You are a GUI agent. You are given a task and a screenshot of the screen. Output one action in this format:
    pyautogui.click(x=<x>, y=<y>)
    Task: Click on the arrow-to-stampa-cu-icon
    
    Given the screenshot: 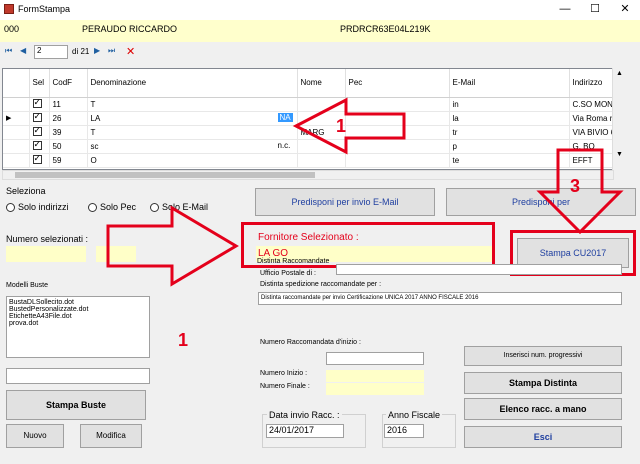 What is the action you would take?
    pyautogui.click(x=580, y=191)
    